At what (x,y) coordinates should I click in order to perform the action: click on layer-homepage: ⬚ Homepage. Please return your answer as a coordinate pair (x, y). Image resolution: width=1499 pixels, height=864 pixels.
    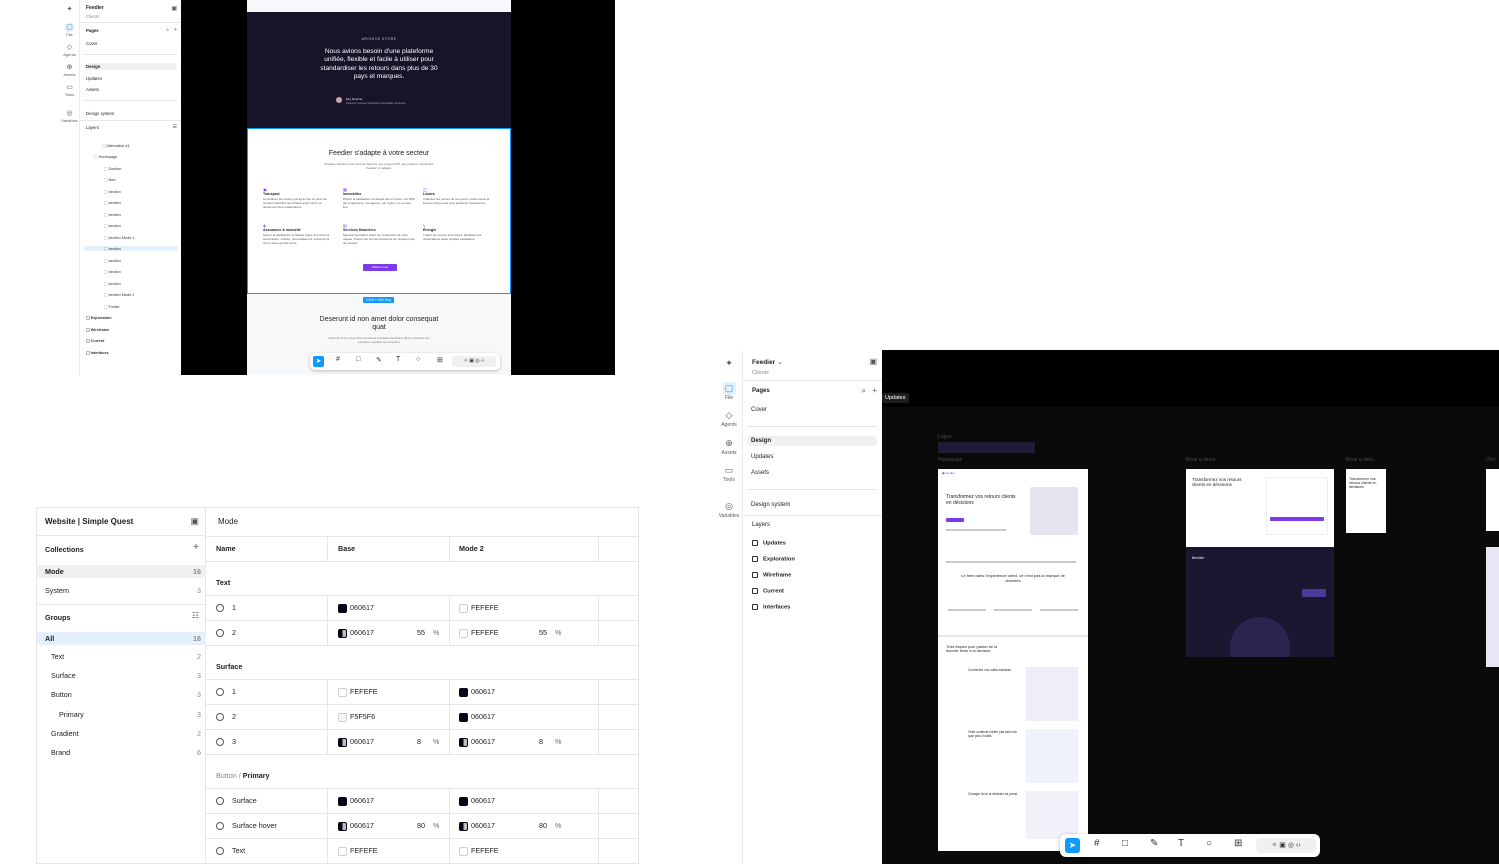
    Looking at the image, I should click on (105, 156).